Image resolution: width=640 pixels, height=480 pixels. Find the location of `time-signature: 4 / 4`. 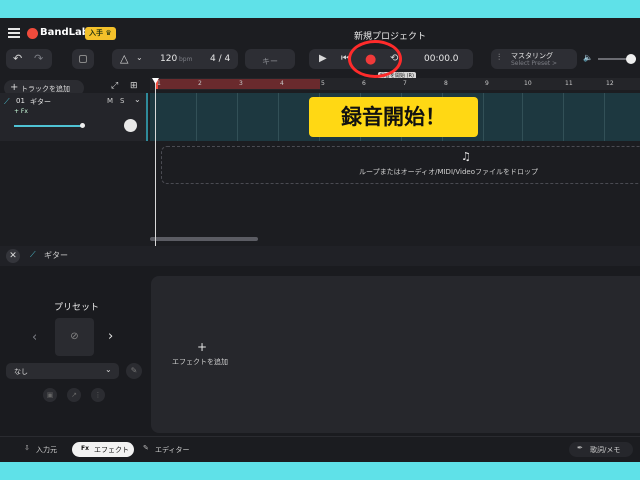

time-signature: 4 / 4 is located at coordinates (220, 59).